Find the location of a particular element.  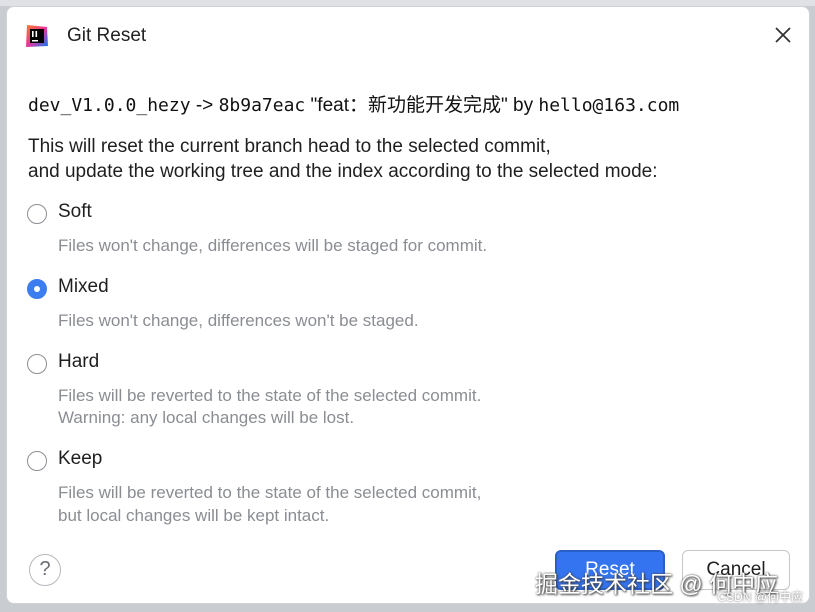

by-label: by is located at coordinates (523, 105).